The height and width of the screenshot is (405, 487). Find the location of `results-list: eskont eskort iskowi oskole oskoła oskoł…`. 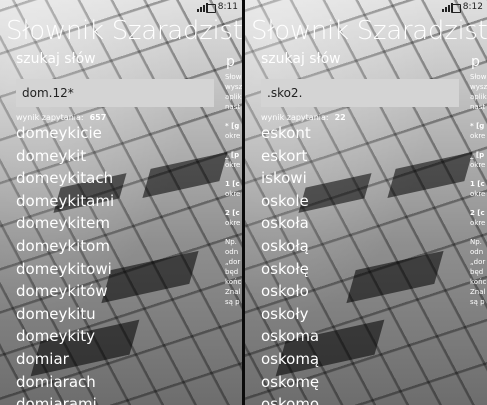

results-list: eskont eskort iskowi oskole oskoła oskoł… is located at coordinates (290, 263).